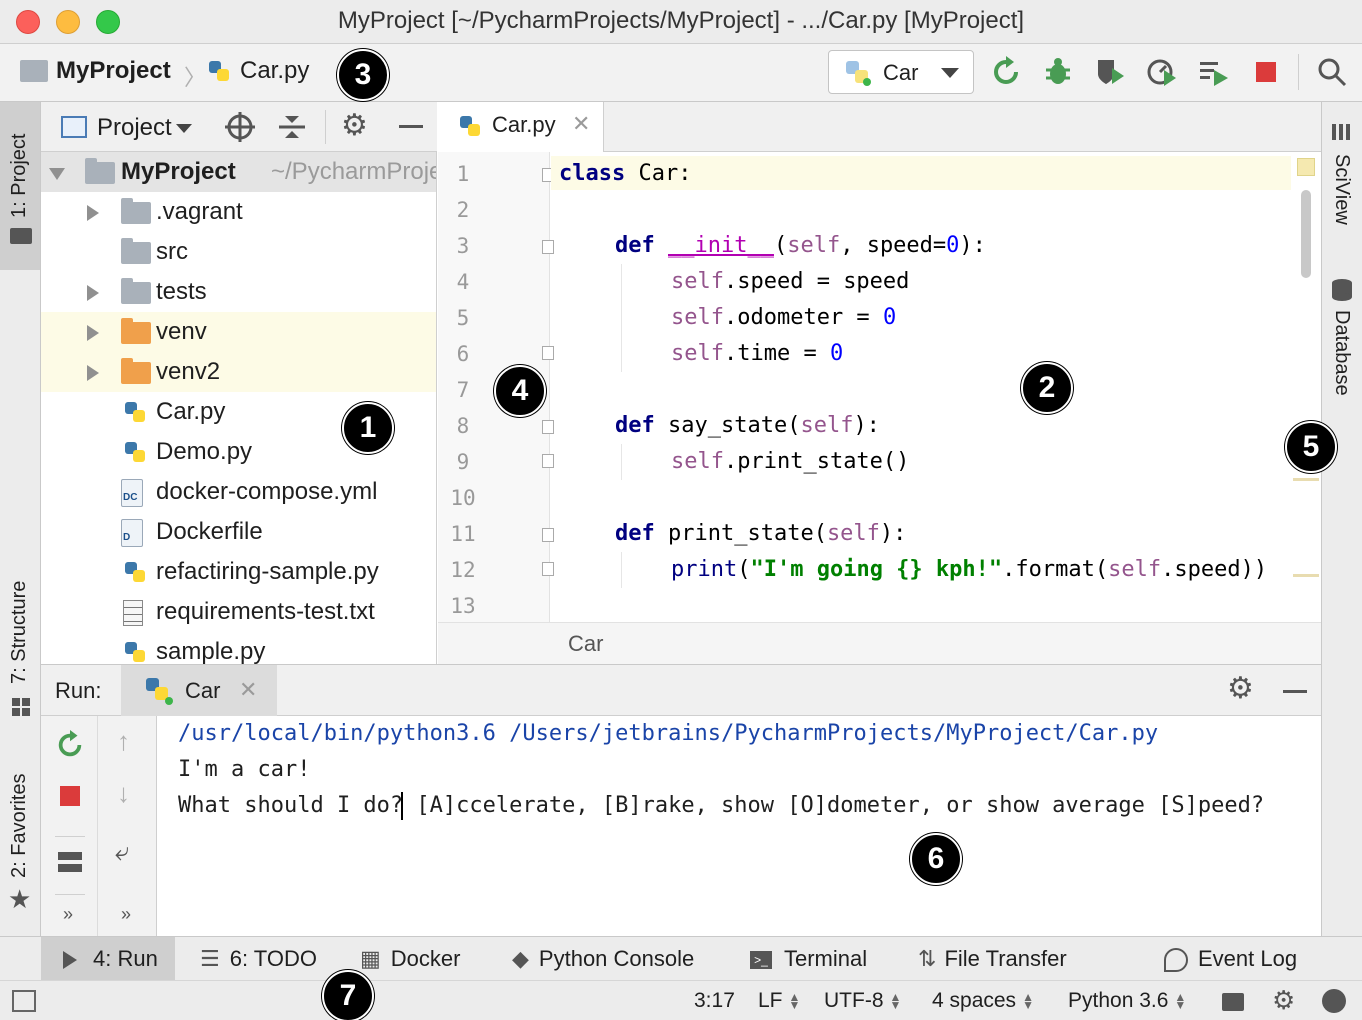 The height and width of the screenshot is (1020, 1362). Describe the element at coordinates (370, 958) in the screenshot. I see `docker-icon: ▦` at that location.